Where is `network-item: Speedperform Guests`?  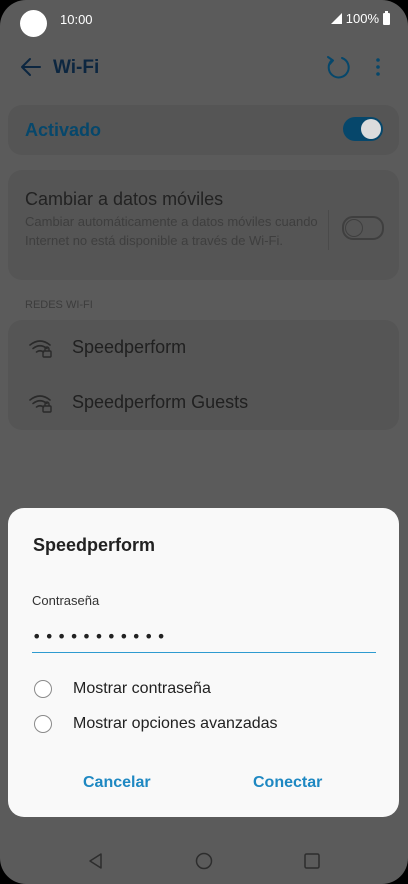
network-item: Speedperform Guests is located at coordinates (203, 402).